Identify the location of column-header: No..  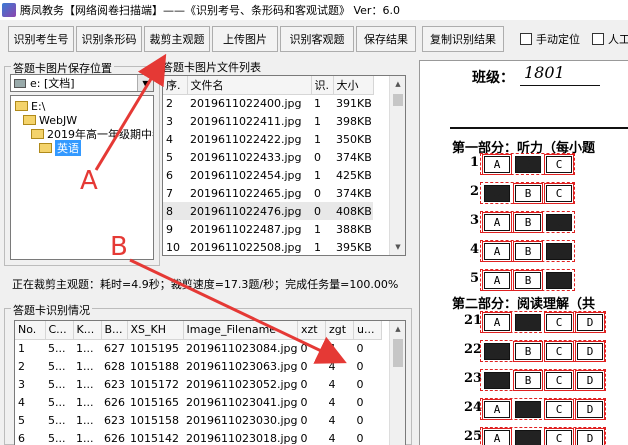
(30, 330).